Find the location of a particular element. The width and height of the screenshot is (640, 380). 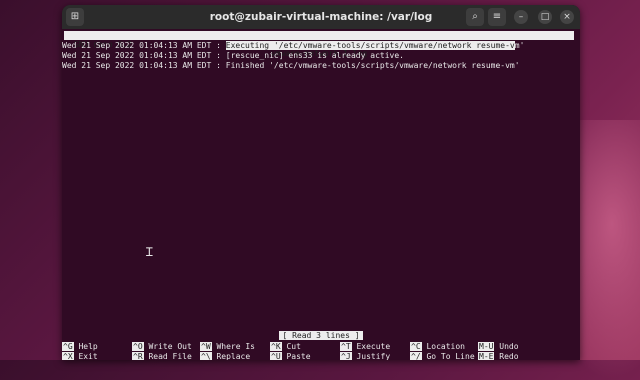

shortcut-paste: ^U Paste is located at coordinates (290, 356).